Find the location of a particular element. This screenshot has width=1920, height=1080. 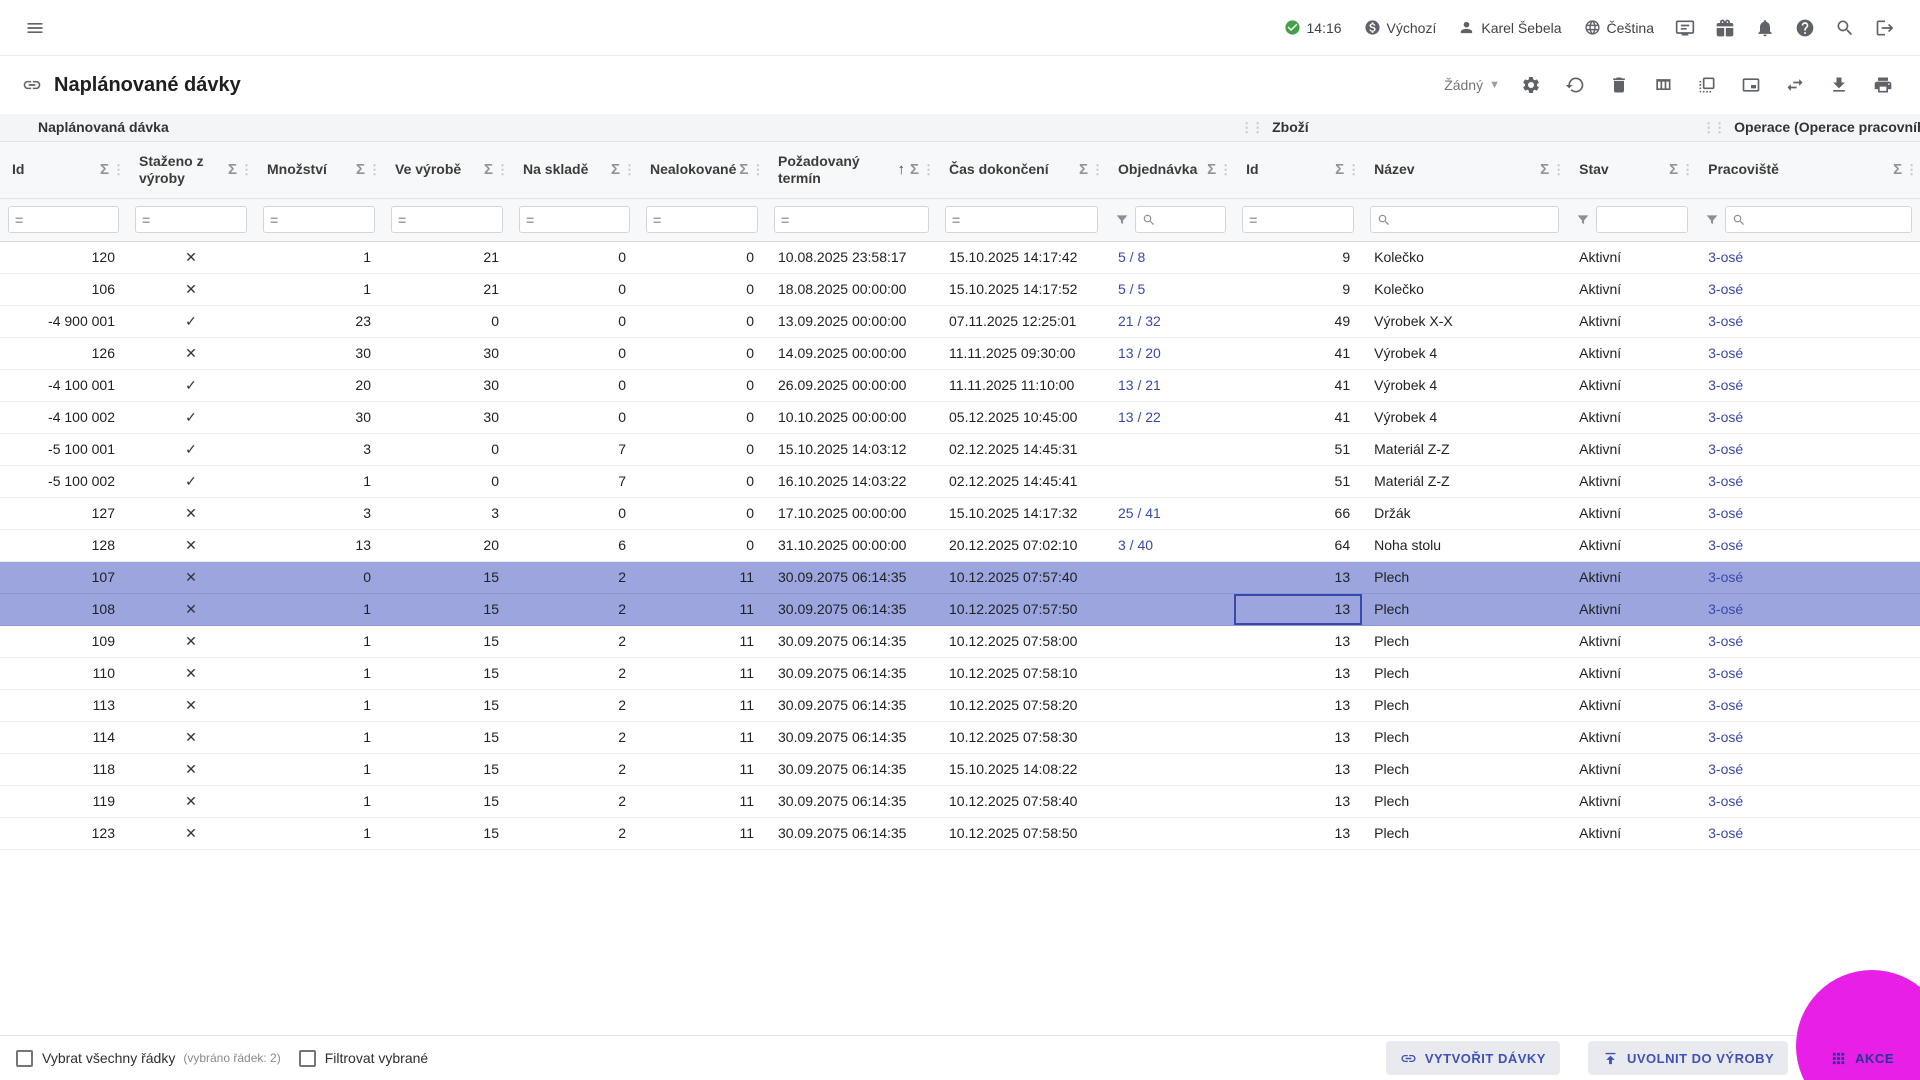

cell-nealokovane: 11 is located at coordinates (702, 673).